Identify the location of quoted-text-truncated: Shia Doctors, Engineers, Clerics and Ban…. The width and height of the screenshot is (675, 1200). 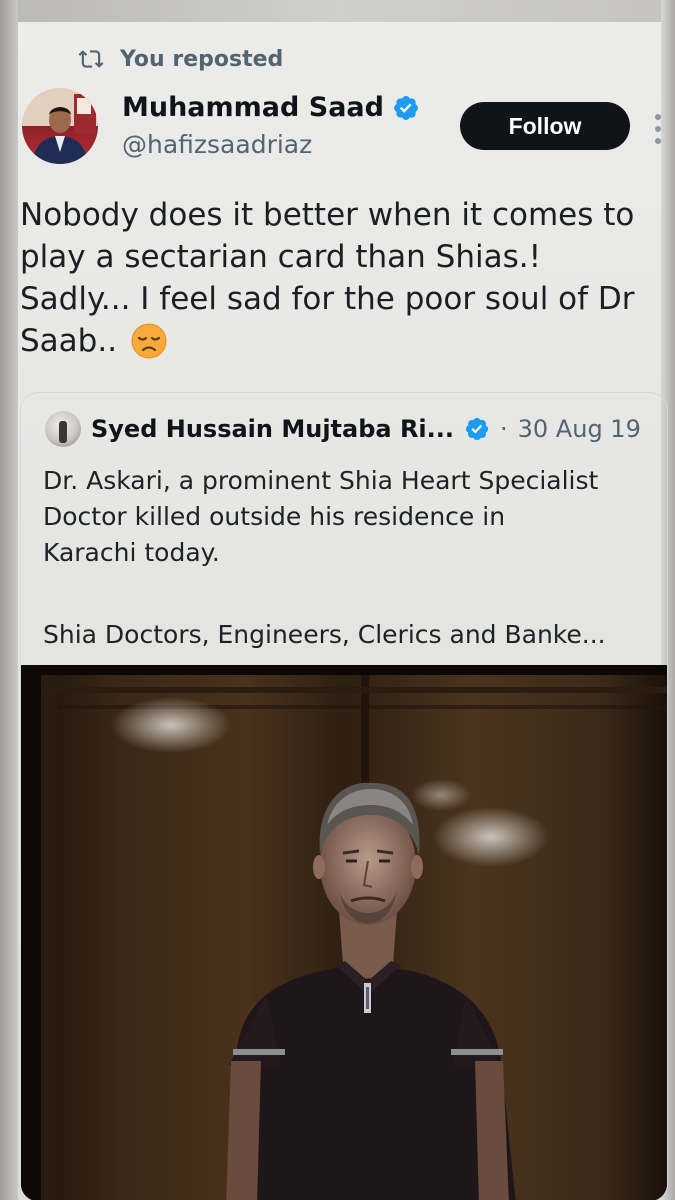
(324, 634).